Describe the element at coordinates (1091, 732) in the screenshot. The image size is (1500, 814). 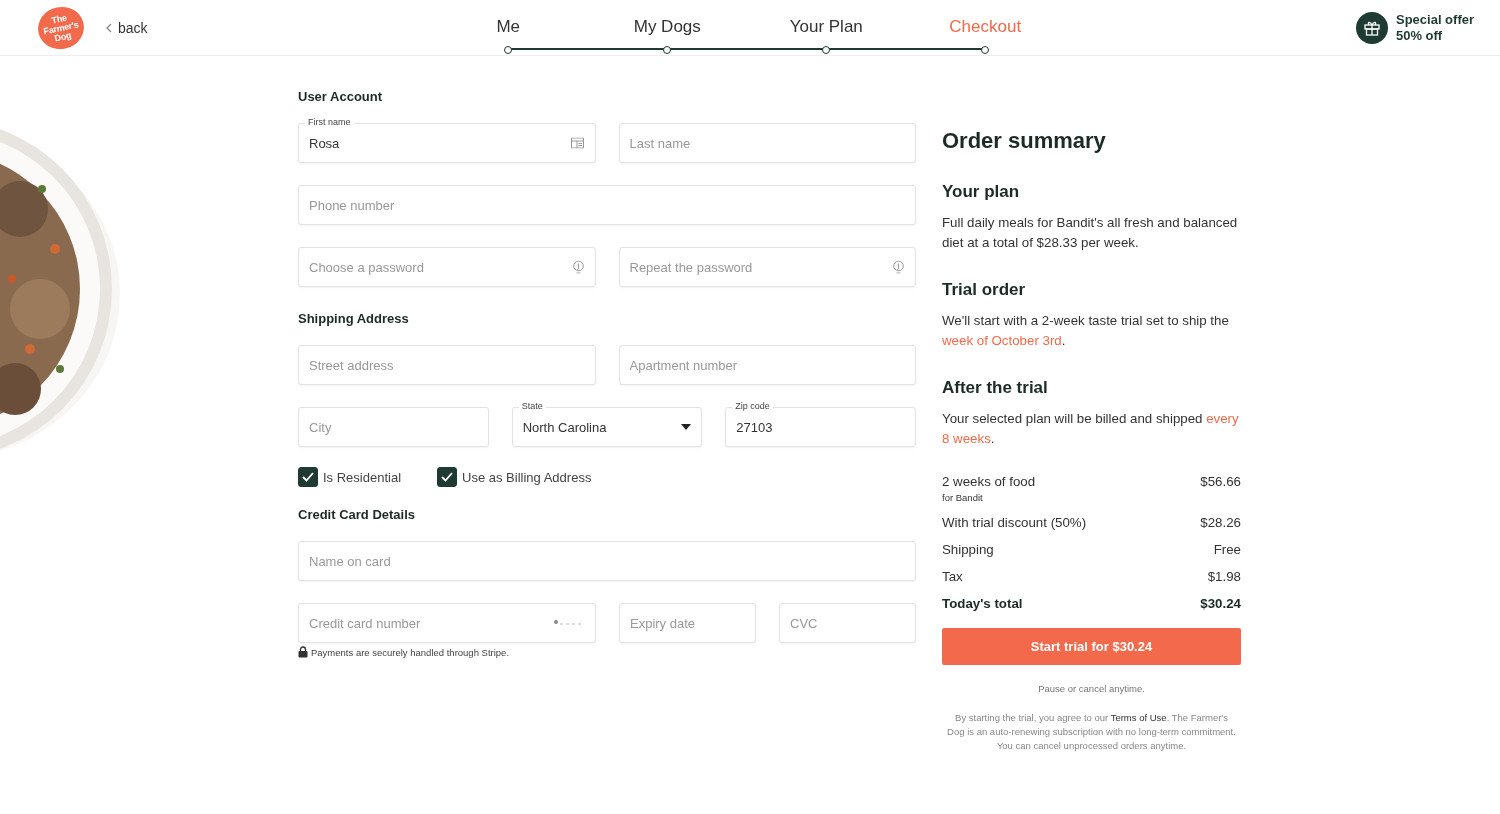
I see `legal-text: By starting the trial, you agree to our Terms of Use. The Farmer's Dog is an auto-renewing subscription with no long-term commitment. You can cancel unprocessed orders anytime.` at that location.